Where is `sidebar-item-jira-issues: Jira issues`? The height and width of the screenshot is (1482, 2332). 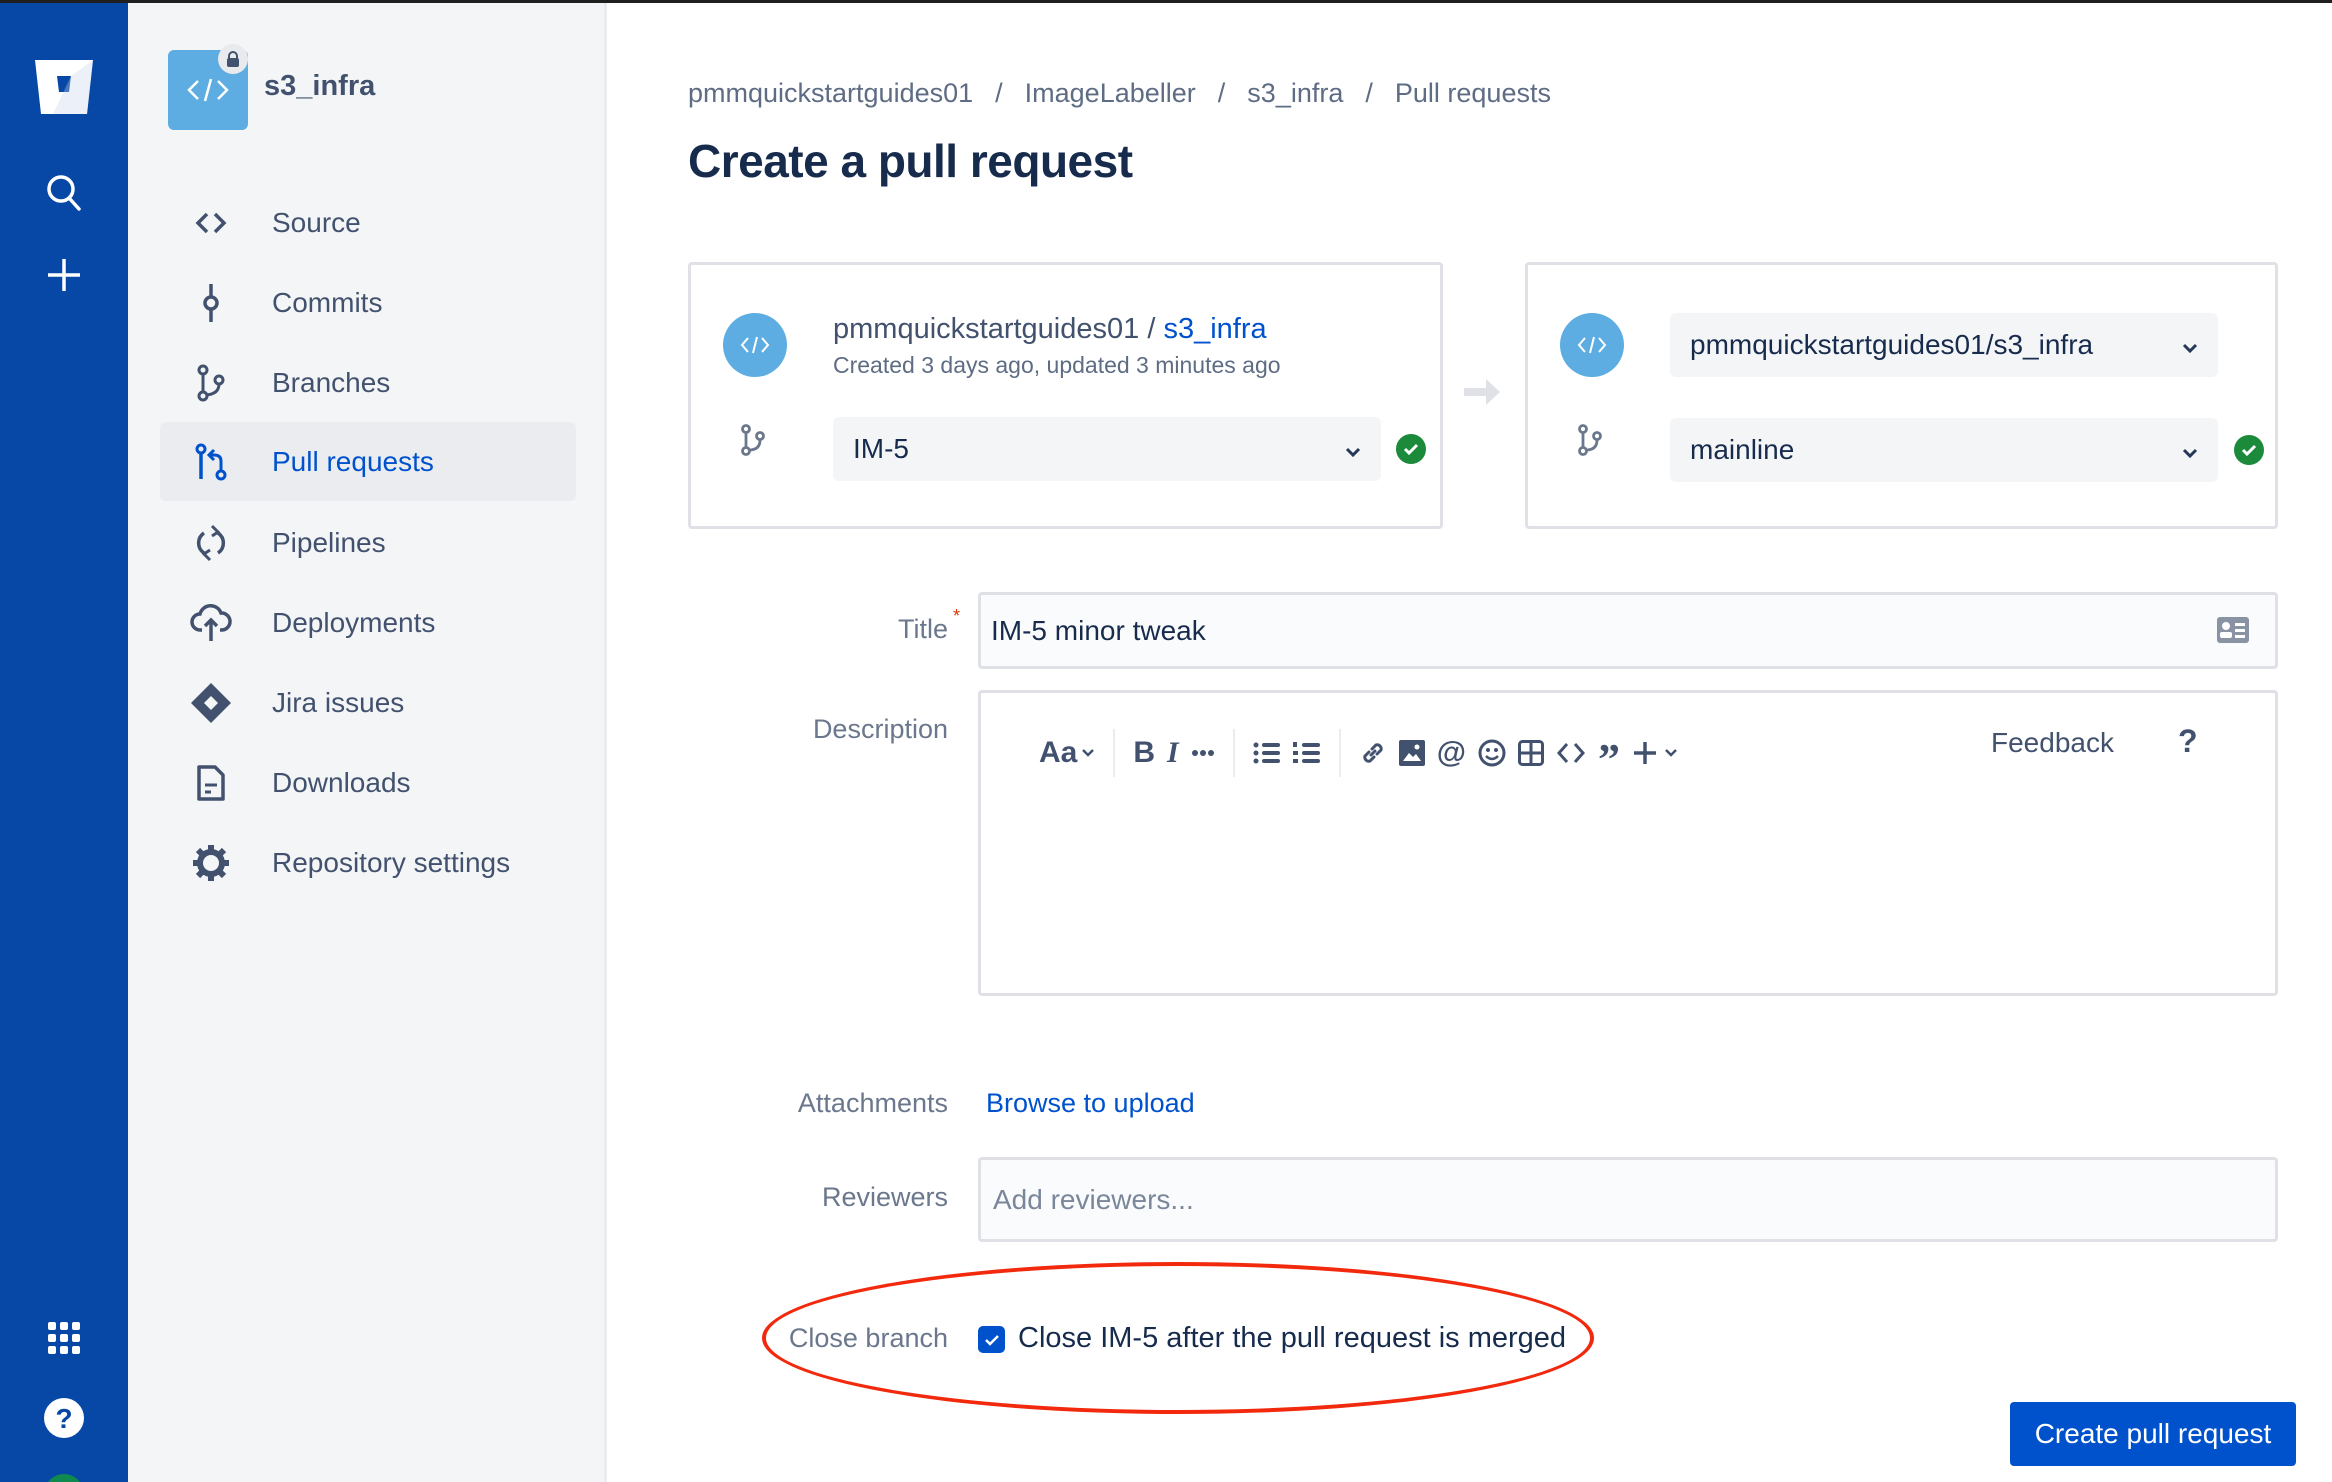 sidebar-item-jira-issues: Jira issues is located at coordinates (368, 702).